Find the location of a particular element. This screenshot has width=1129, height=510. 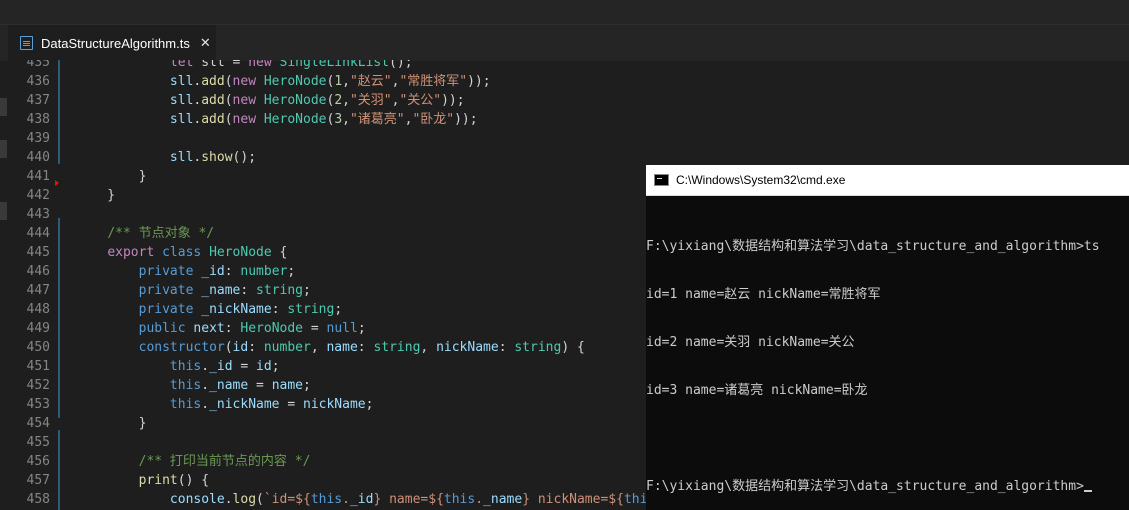

code-text: this._name = name; is located at coordinates (193, 385).